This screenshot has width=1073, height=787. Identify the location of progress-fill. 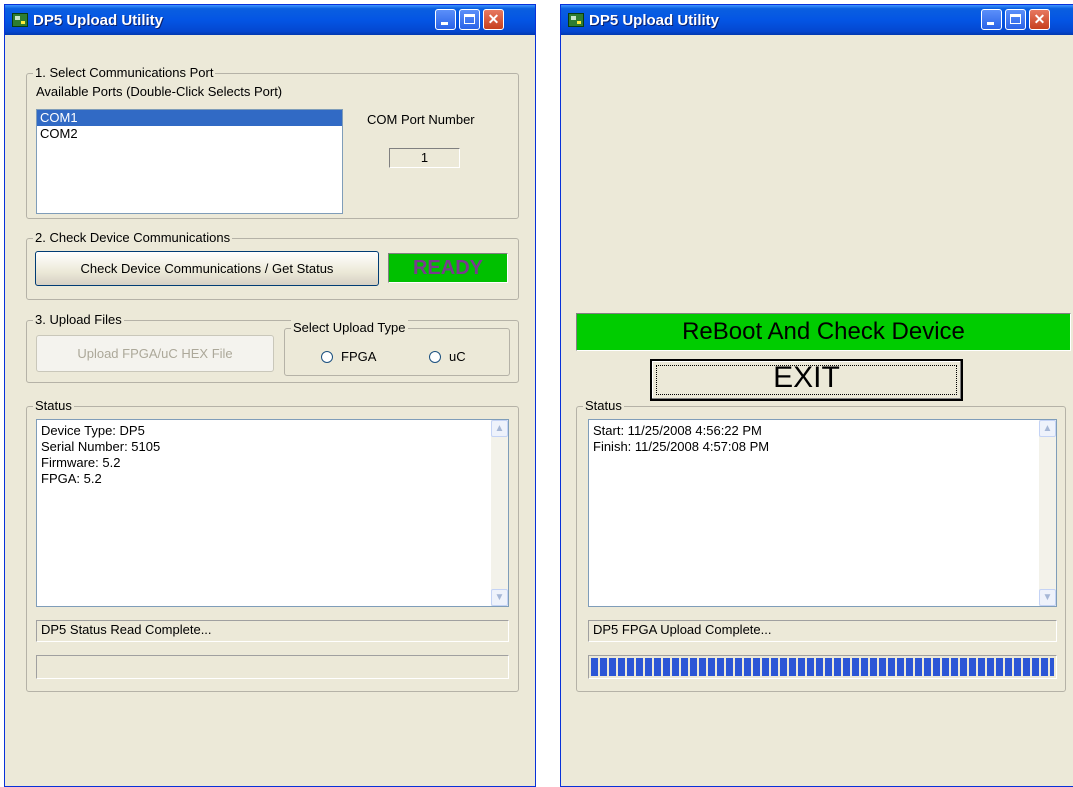
(822, 667).